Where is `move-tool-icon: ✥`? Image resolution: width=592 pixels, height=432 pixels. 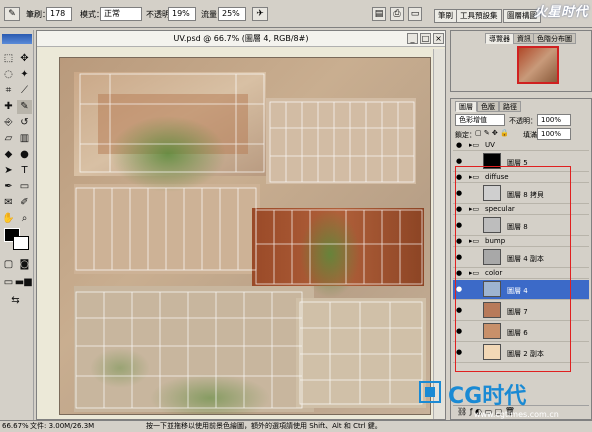 move-tool-icon: ✥ is located at coordinates (24, 59).